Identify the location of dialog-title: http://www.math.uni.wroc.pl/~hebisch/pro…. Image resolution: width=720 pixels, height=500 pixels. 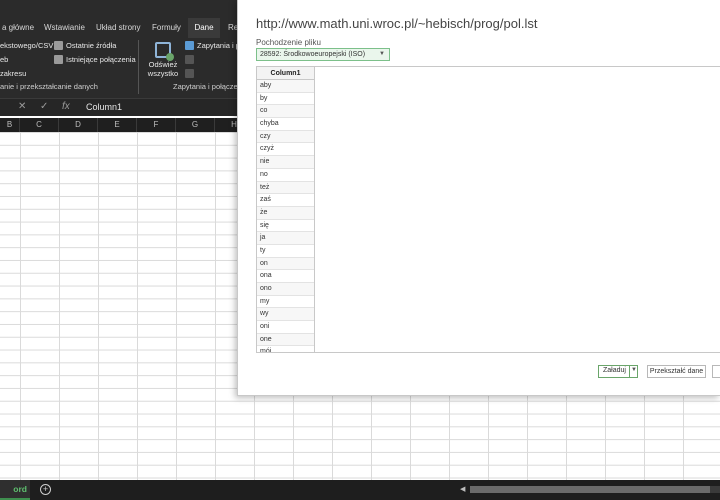
(397, 23).